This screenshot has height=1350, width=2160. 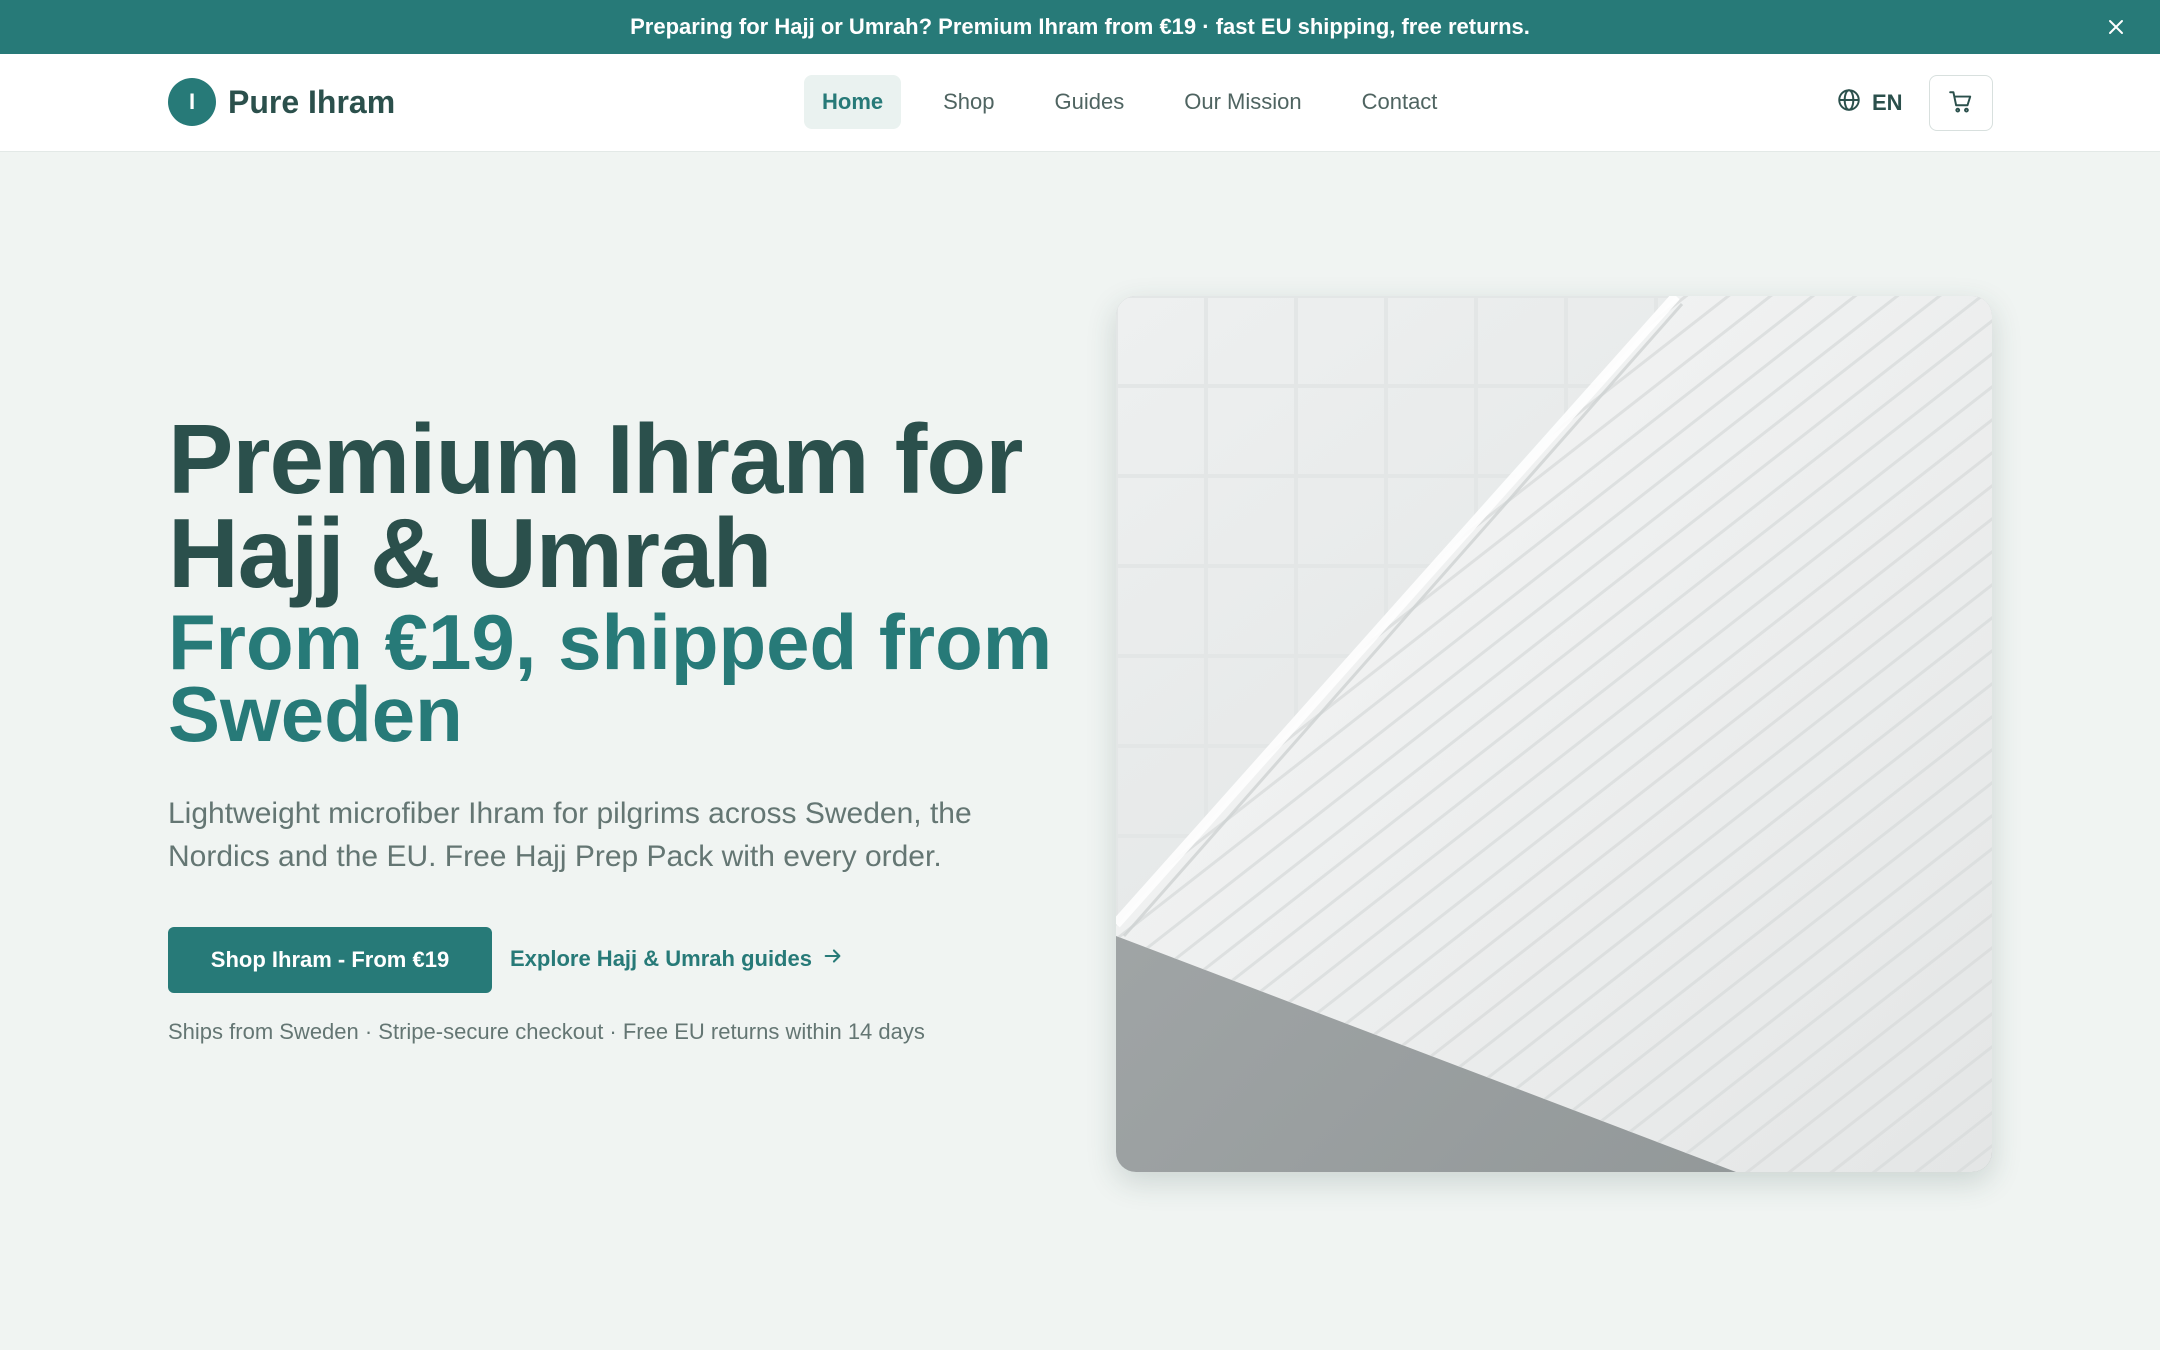 I want to click on explore-guides-label: Explore Hajj & Umrah guides, so click(x=661, y=958).